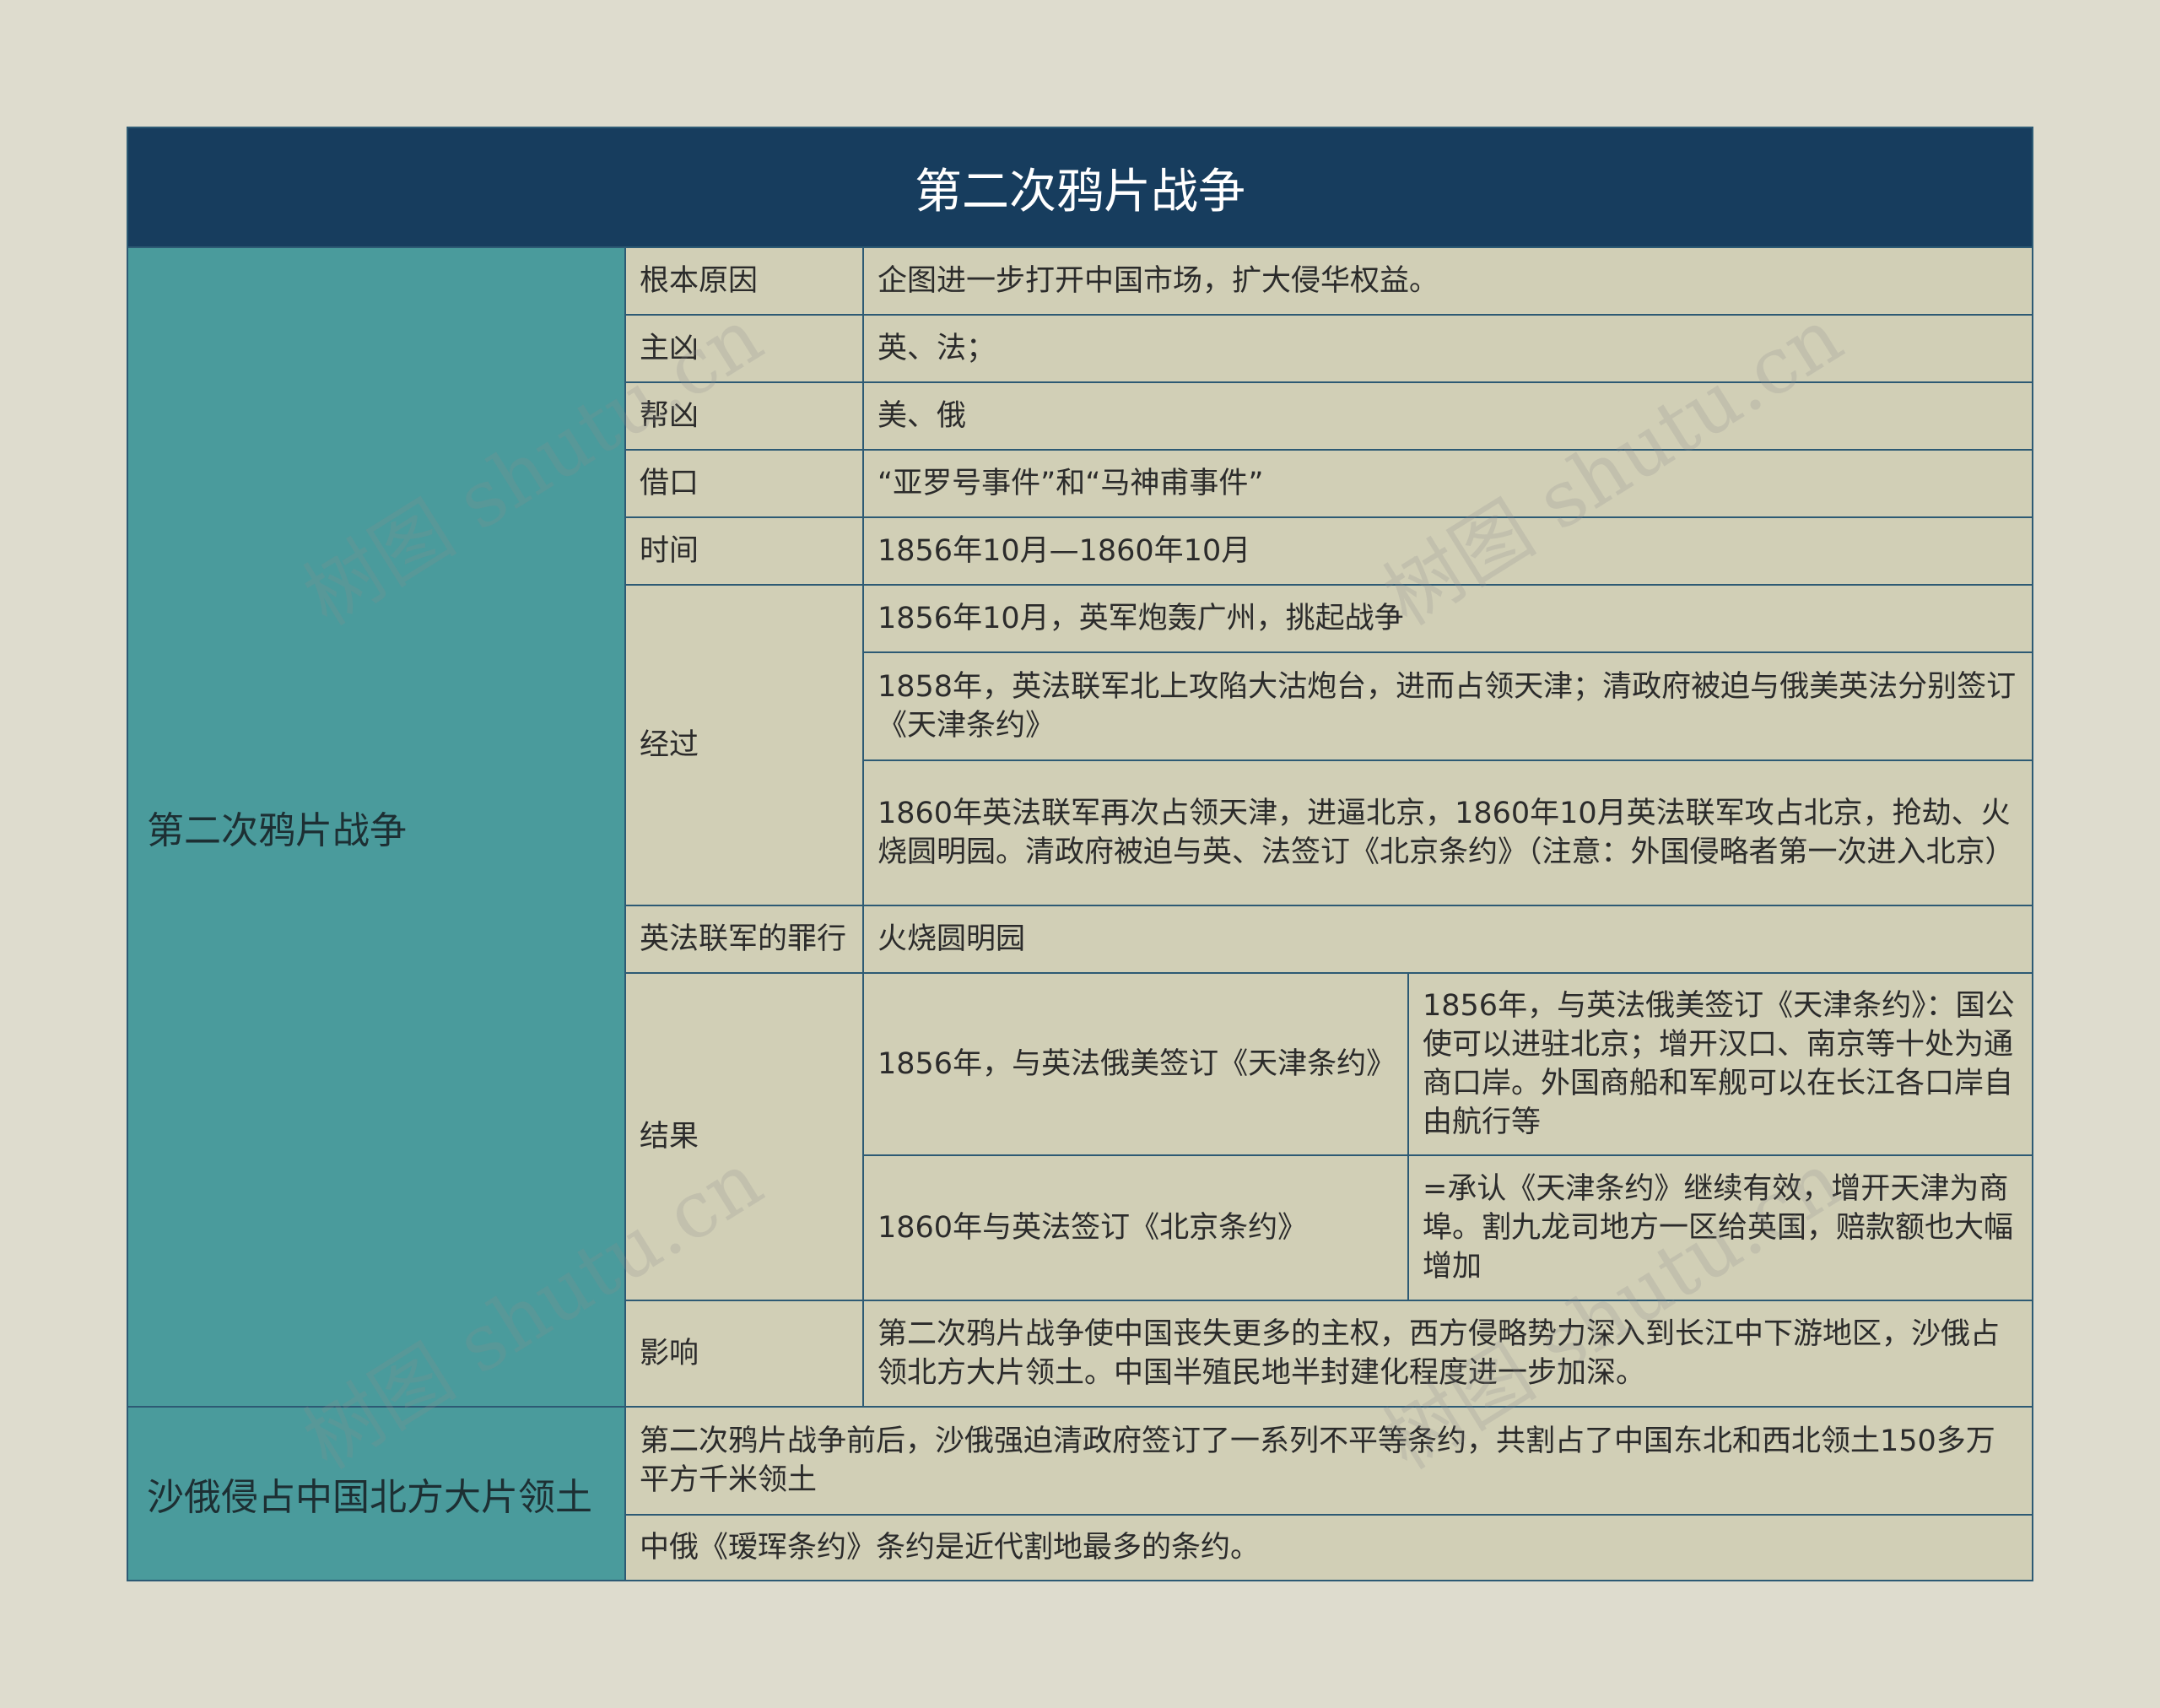 This screenshot has height=1708, width=2160. Describe the element at coordinates (1447, 618) in the screenshot. I see `list-item: 1856年10月，英军炮轰广州，挑起战争` at that location.